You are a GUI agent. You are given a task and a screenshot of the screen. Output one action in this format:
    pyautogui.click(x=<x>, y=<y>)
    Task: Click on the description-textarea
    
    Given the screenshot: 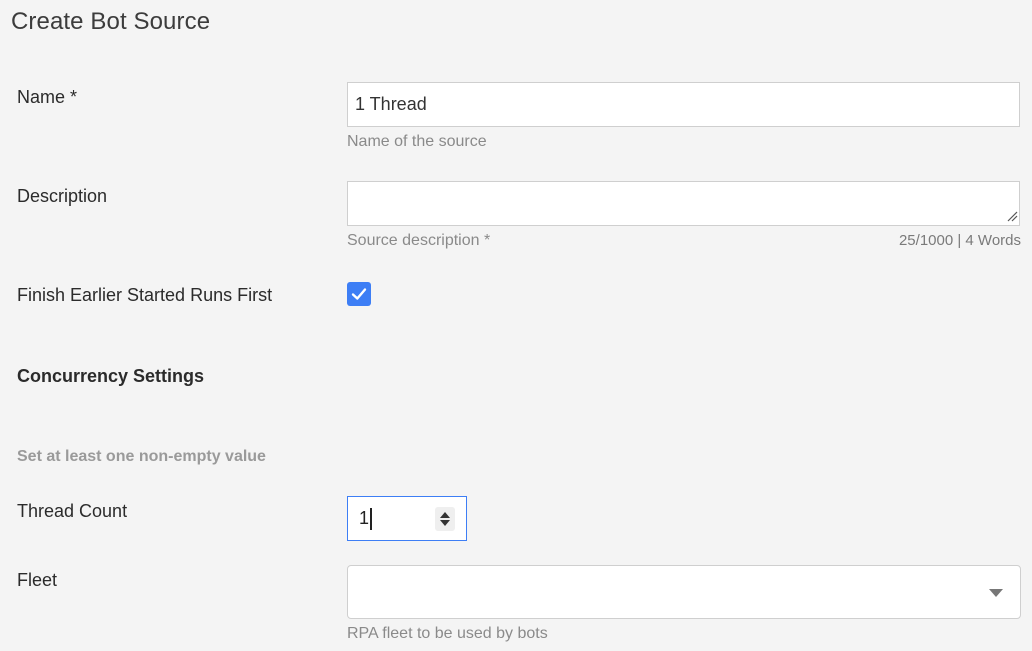 What is the action you would take?
    pyautogui.click(x=683, y=203)
    